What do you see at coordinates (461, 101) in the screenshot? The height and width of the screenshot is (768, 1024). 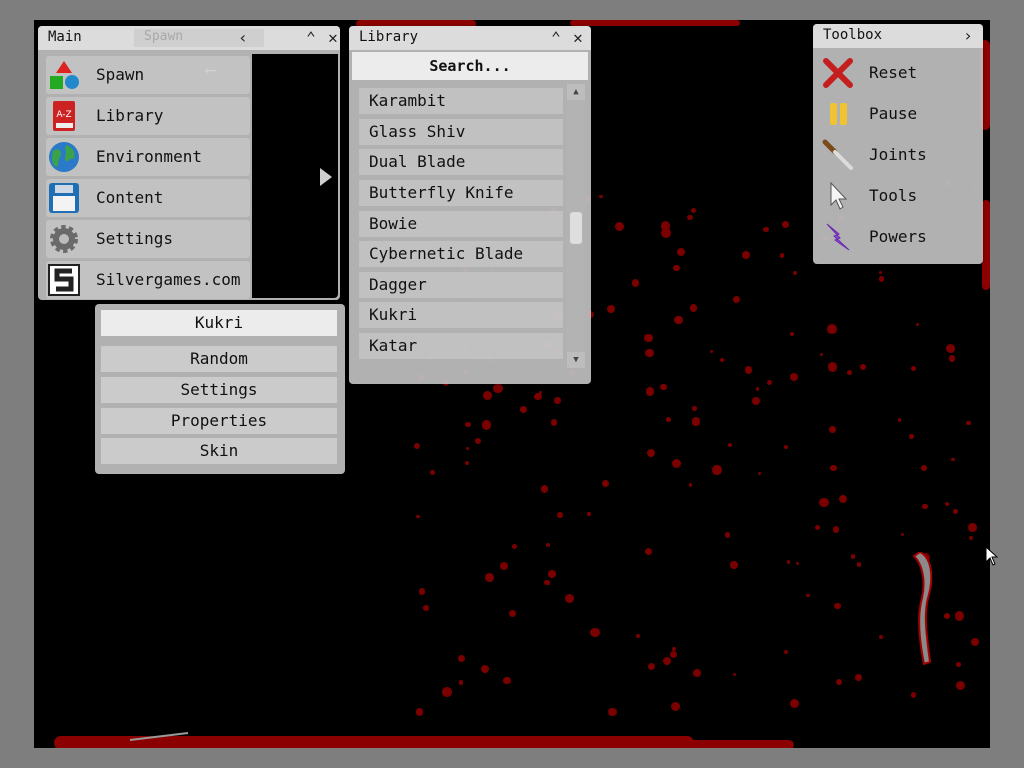 I see `library-item: Karambit` at bounding box center [461, 101].